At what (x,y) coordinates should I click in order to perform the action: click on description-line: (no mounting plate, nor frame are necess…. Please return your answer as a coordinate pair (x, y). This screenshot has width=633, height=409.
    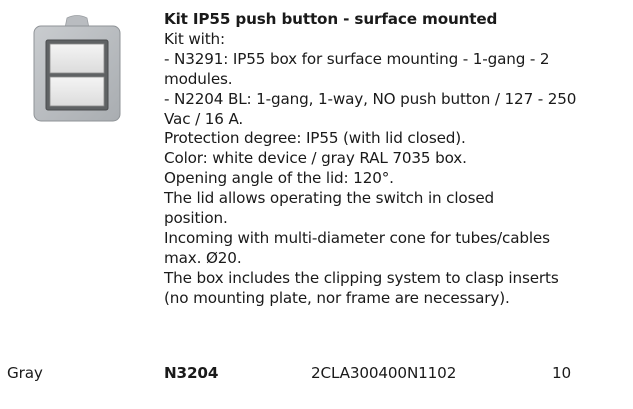
    Looking at the image, I should click on (337, 297).